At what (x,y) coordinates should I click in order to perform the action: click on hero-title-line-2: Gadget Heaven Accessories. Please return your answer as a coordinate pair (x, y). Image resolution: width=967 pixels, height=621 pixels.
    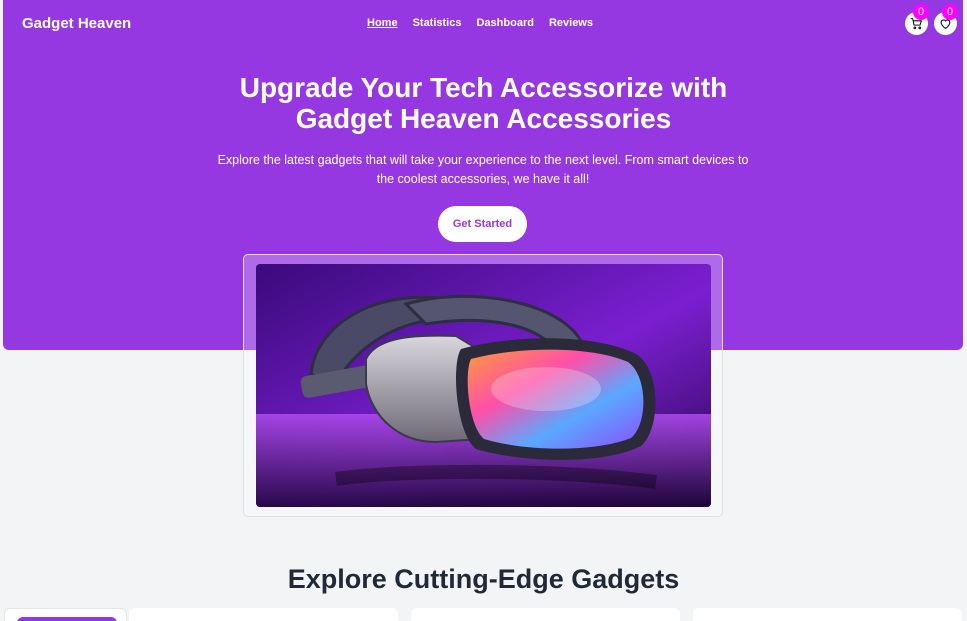
    Looking at the image, I should click on (483, 118).